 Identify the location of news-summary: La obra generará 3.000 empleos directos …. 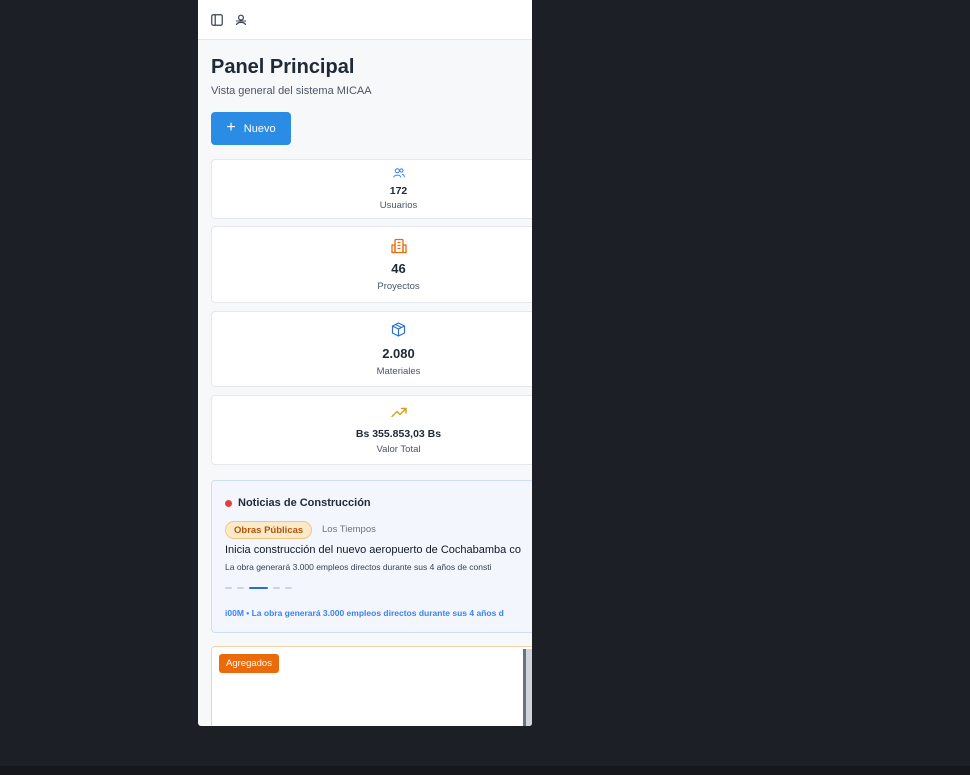
(358, 567).